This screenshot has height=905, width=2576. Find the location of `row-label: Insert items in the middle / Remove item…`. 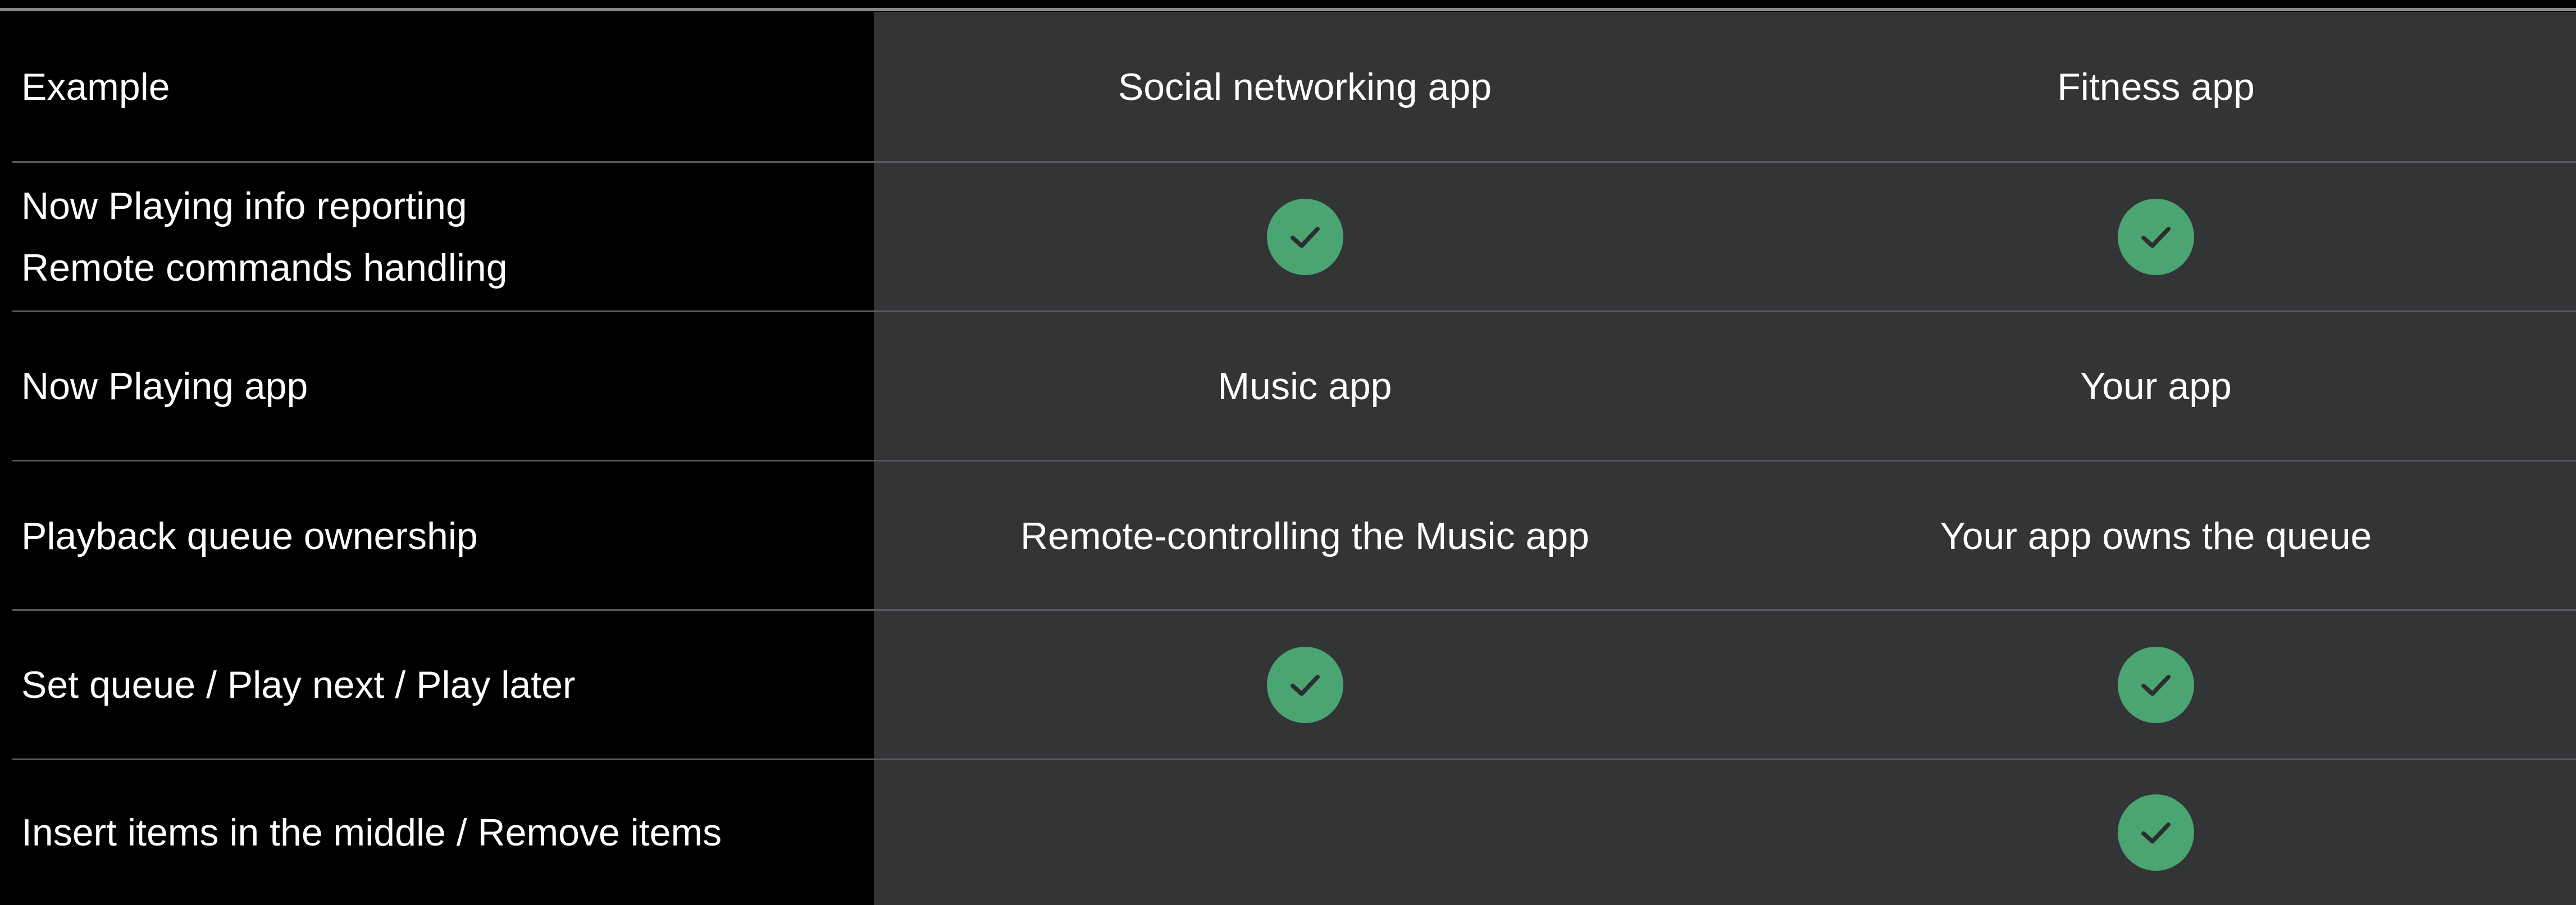

row-label: Insert items in the middle / Remove item… is located at coordinates (371, 832).